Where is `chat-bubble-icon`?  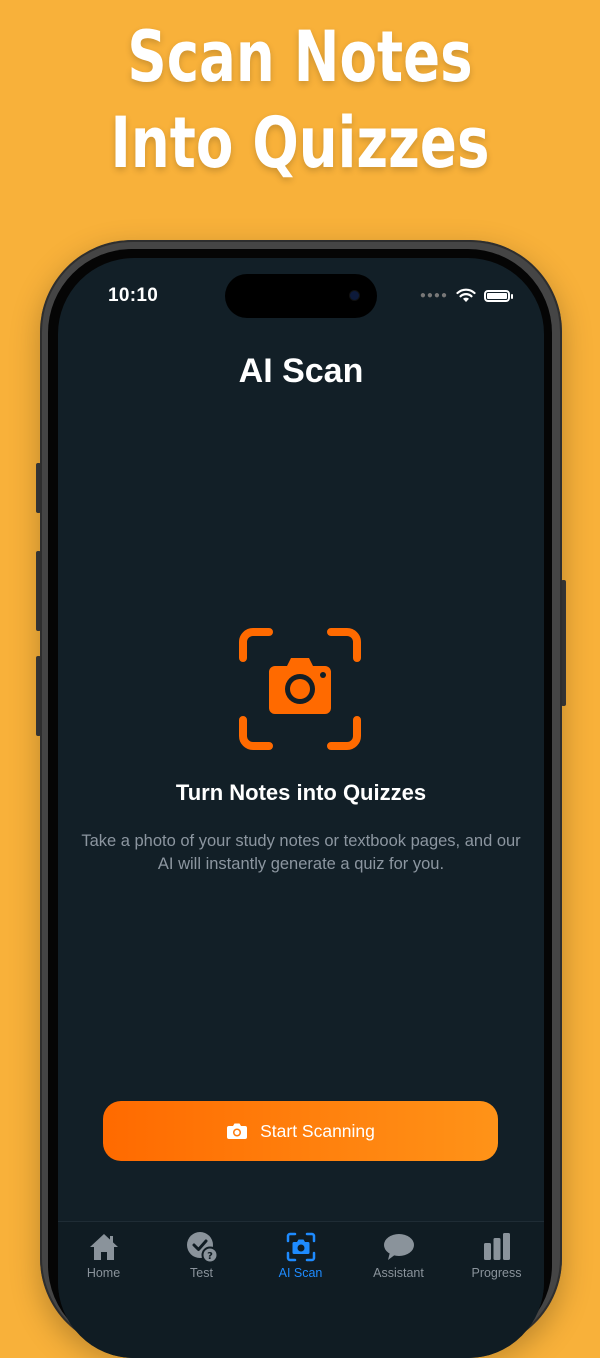 chat-bubble-icon is located at coordinates (398, 1247).